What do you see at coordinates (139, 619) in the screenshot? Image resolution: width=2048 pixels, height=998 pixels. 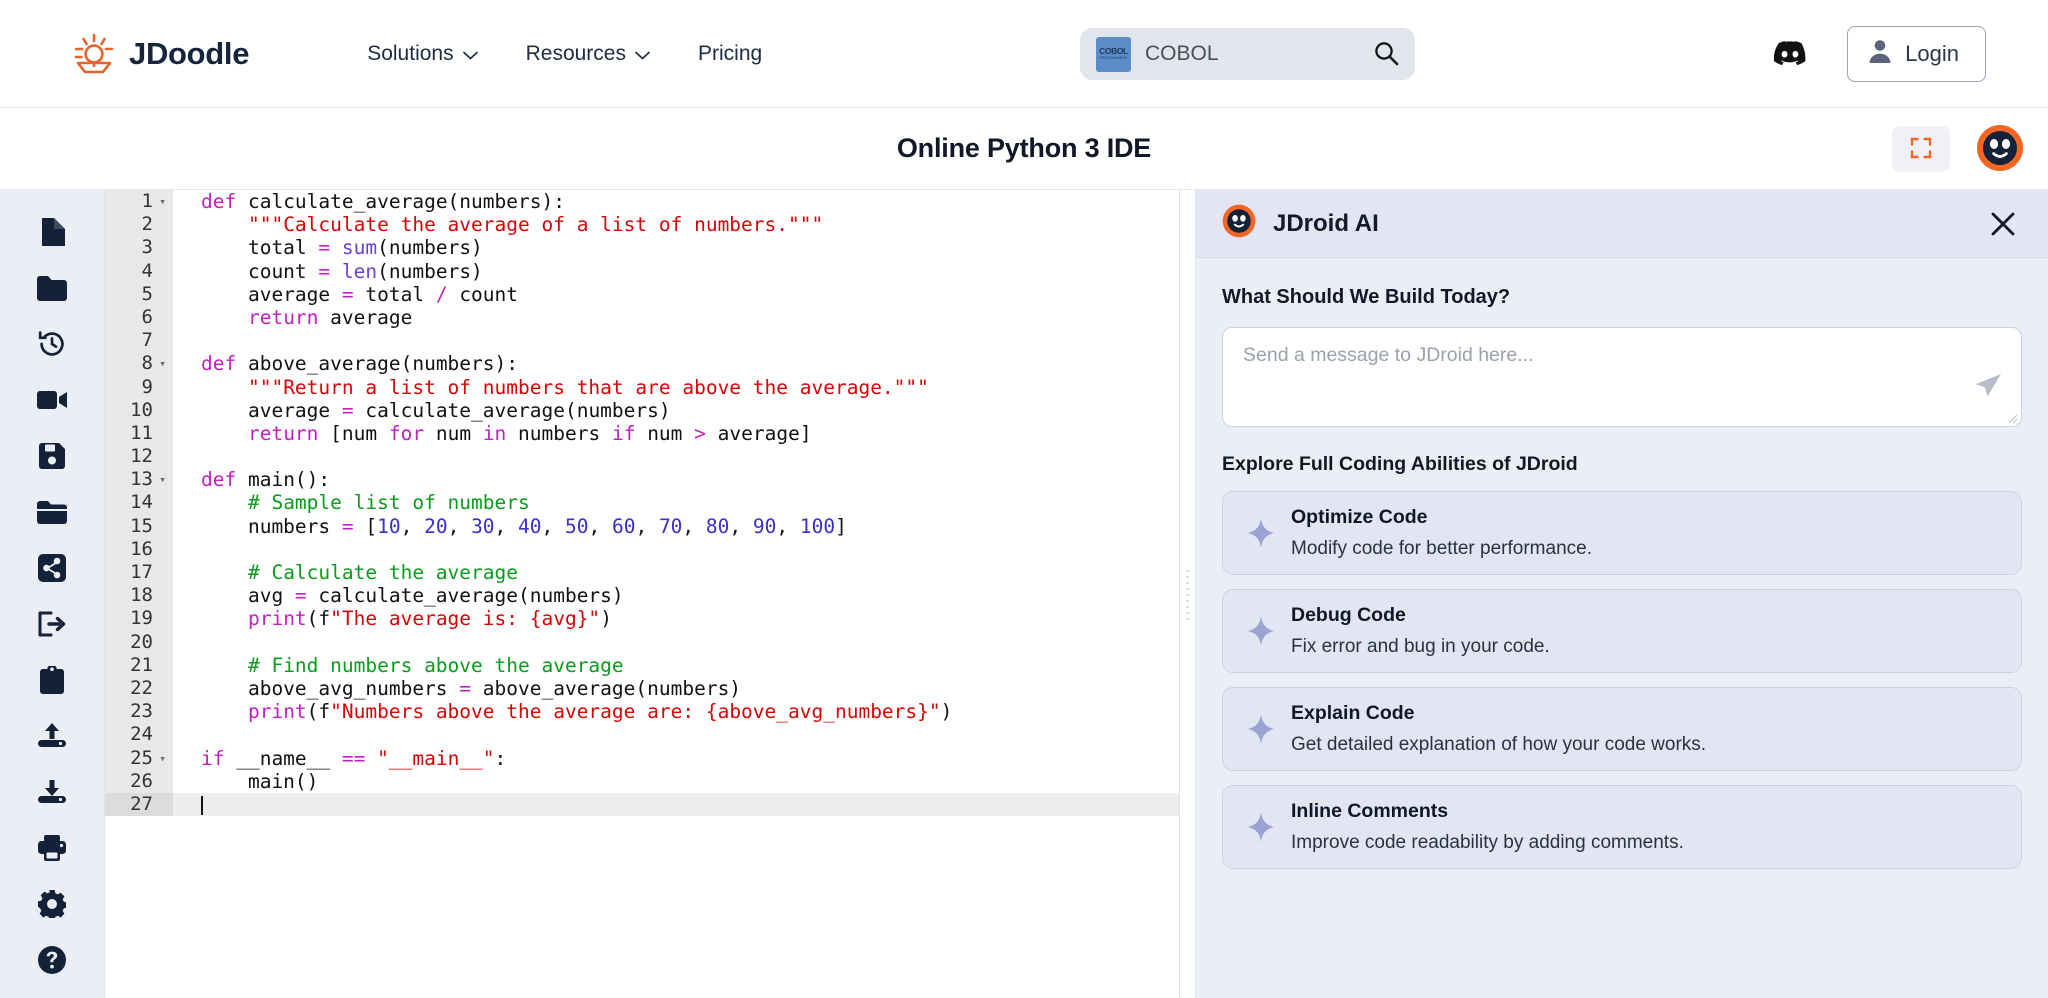 I see `line-number-gutter: 19▾` at bounding box center [139, 619].